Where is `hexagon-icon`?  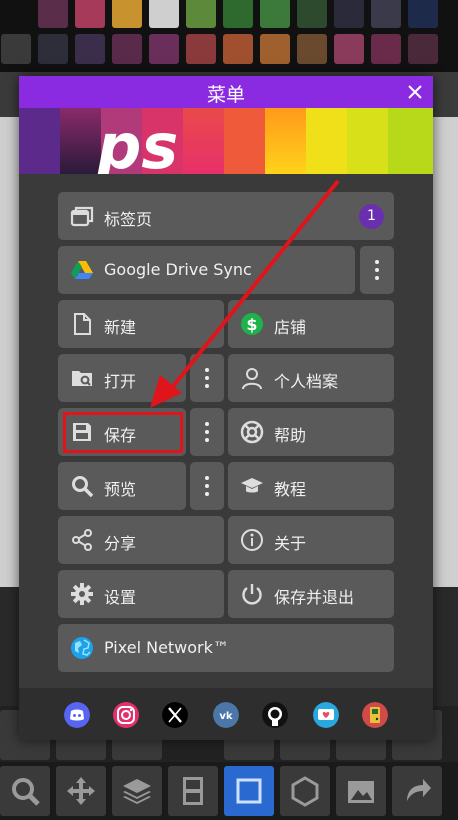 hexagon-icon is located at coordinates (305, 791).